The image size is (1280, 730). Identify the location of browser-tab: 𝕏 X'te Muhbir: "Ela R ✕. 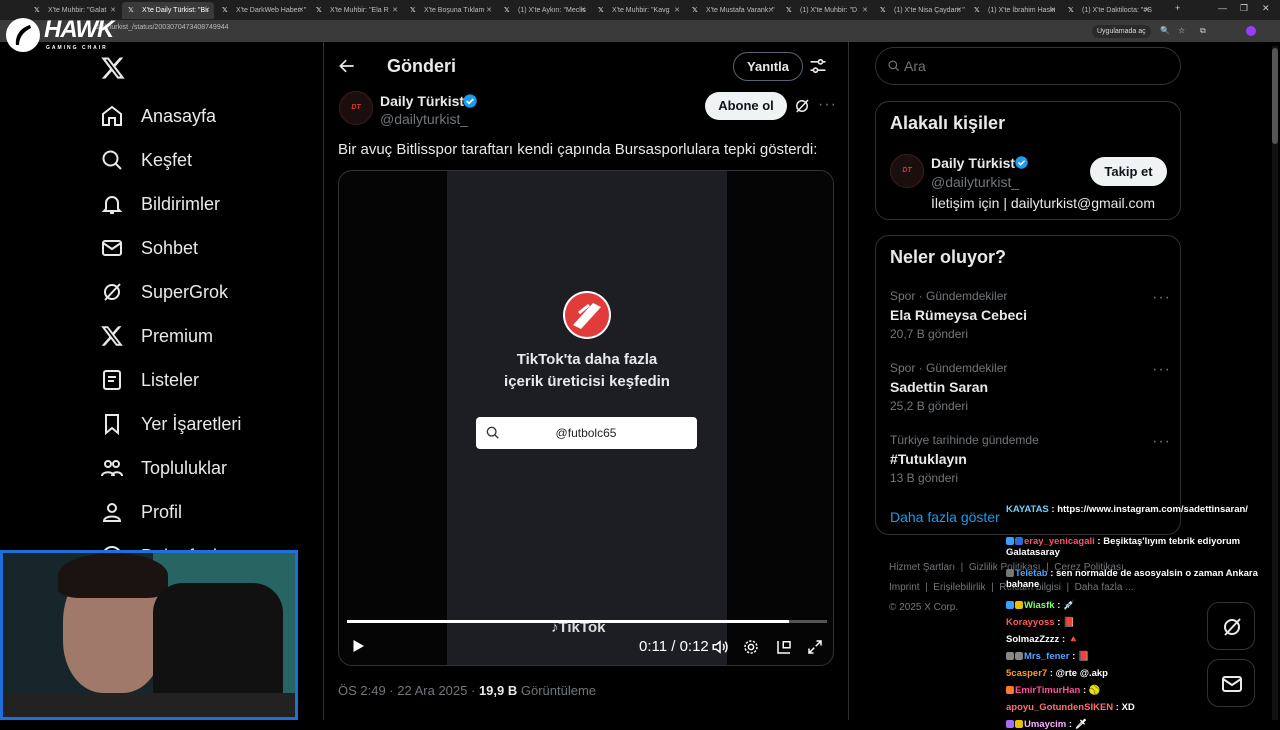
(356, 10).